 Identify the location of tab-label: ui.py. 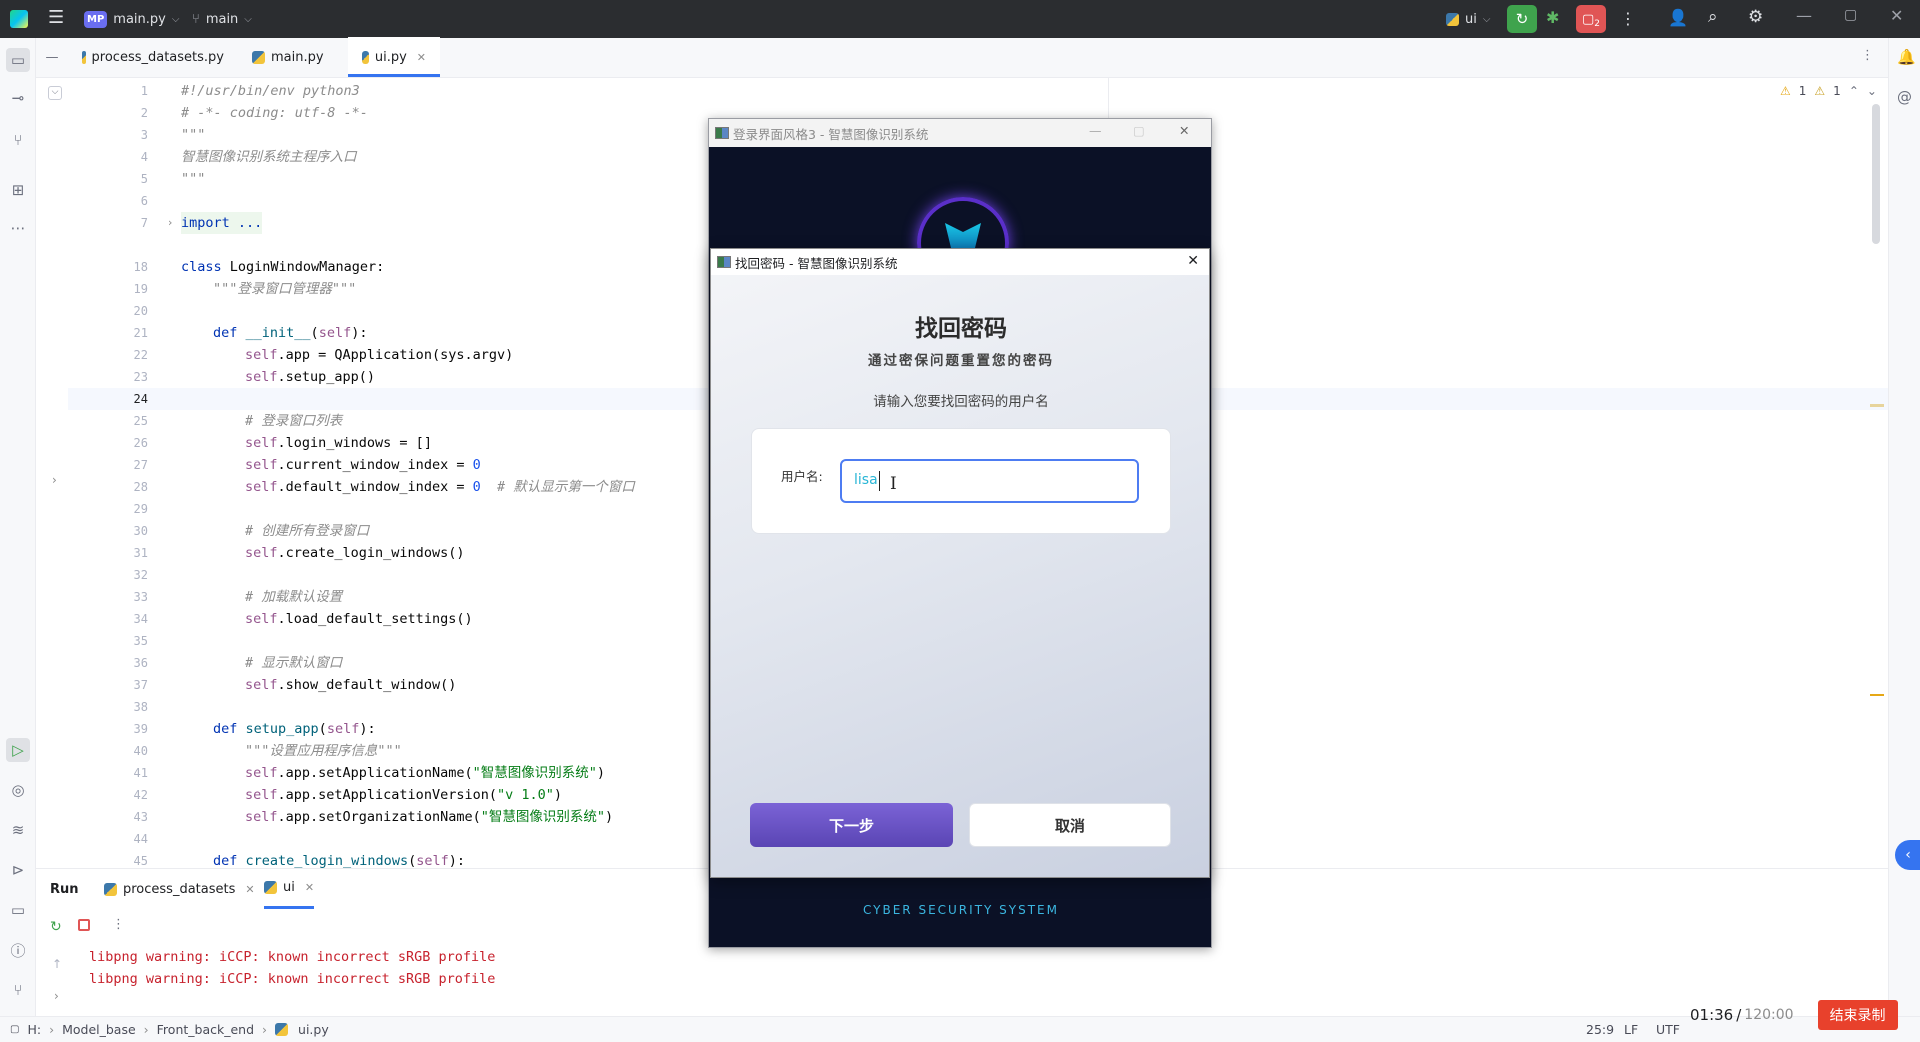
(390, 57).